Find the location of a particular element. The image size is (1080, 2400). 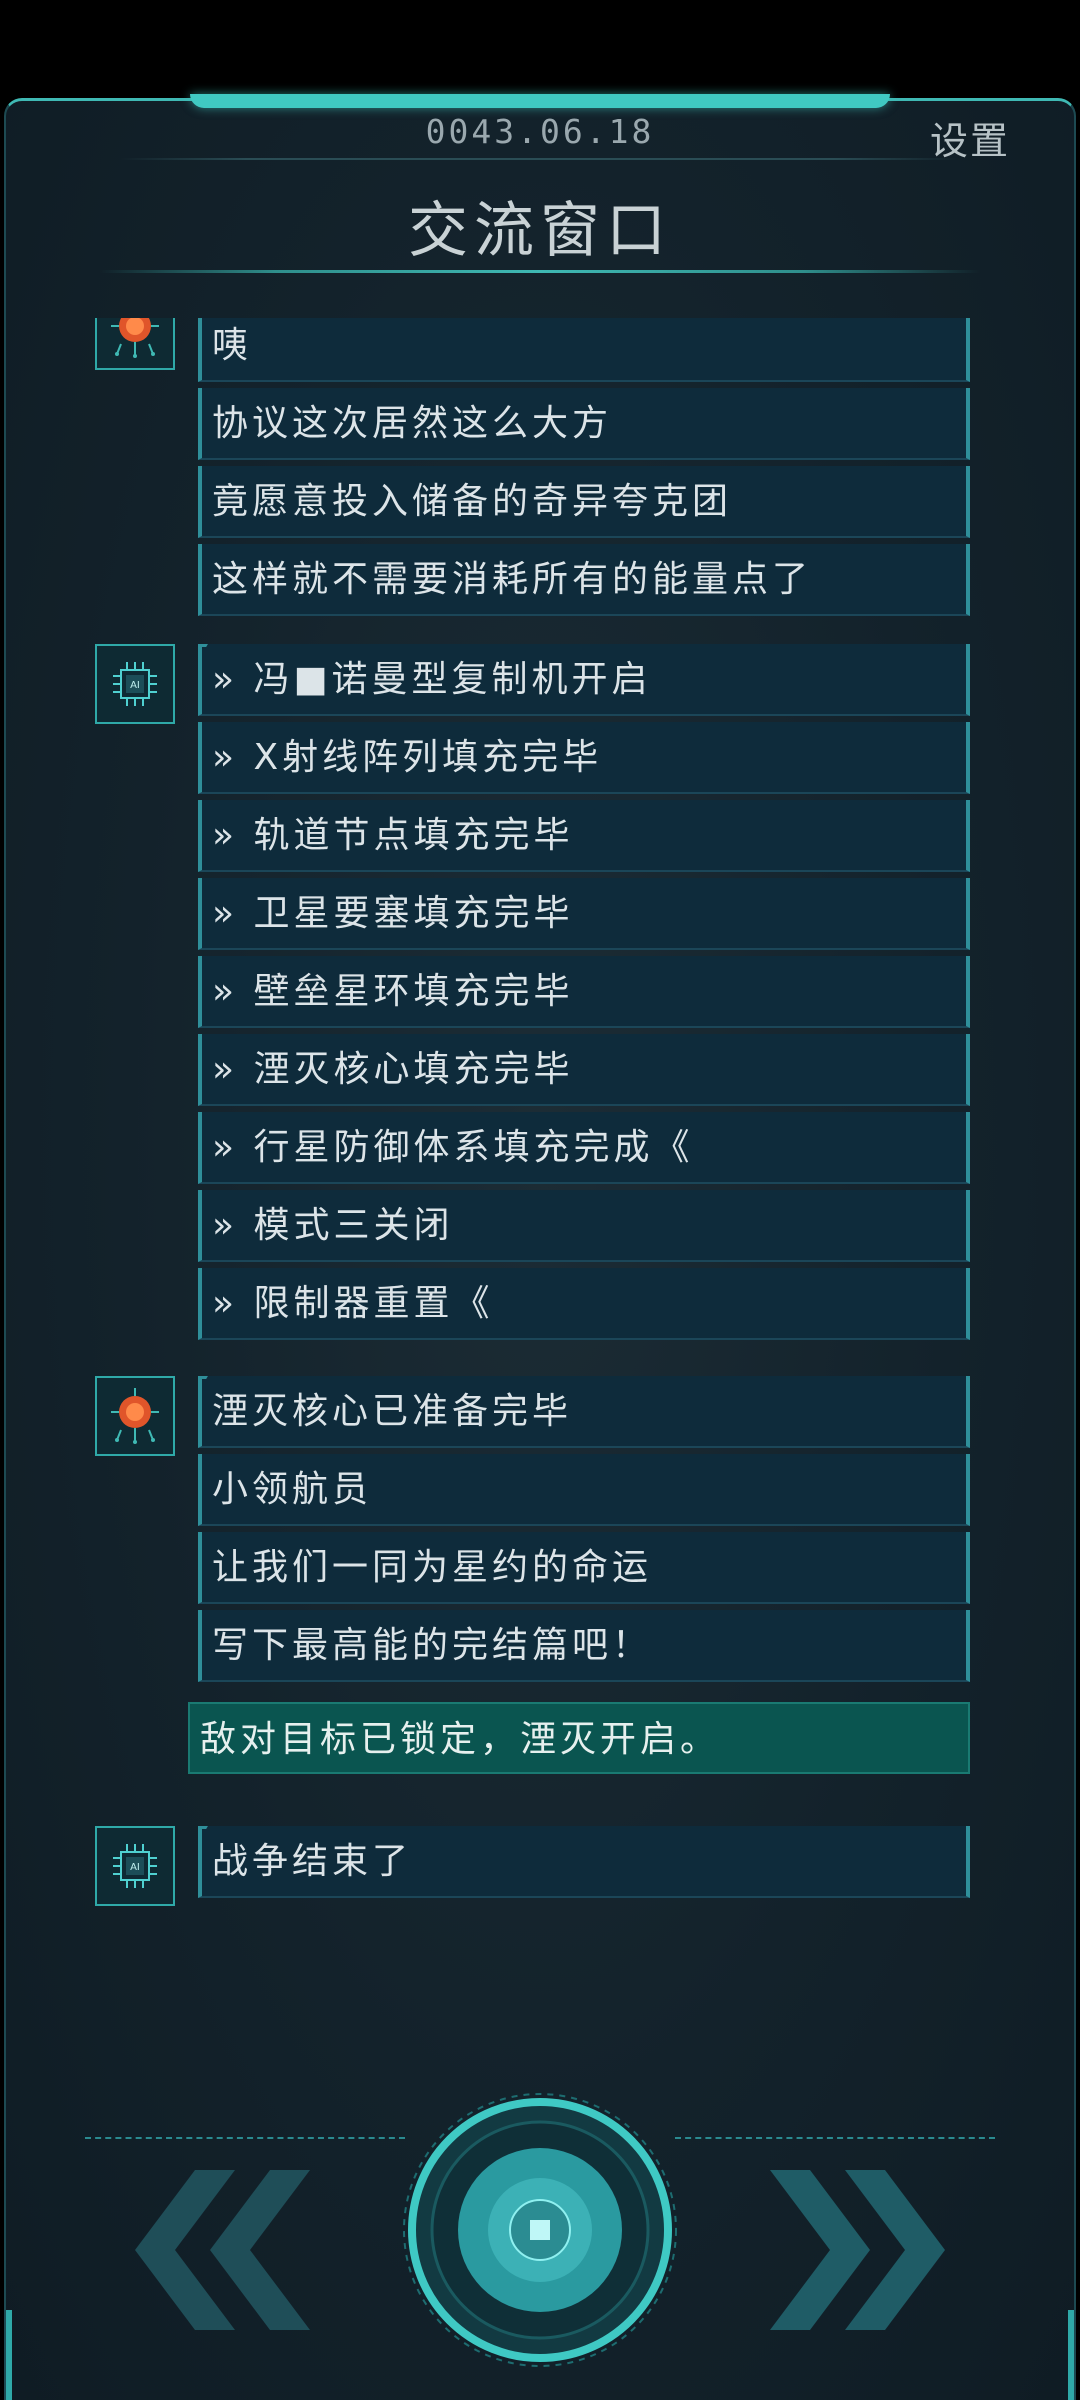

message-bubble: » 冯■诺曼型复制机开启 is located at coordinates (584, 680).